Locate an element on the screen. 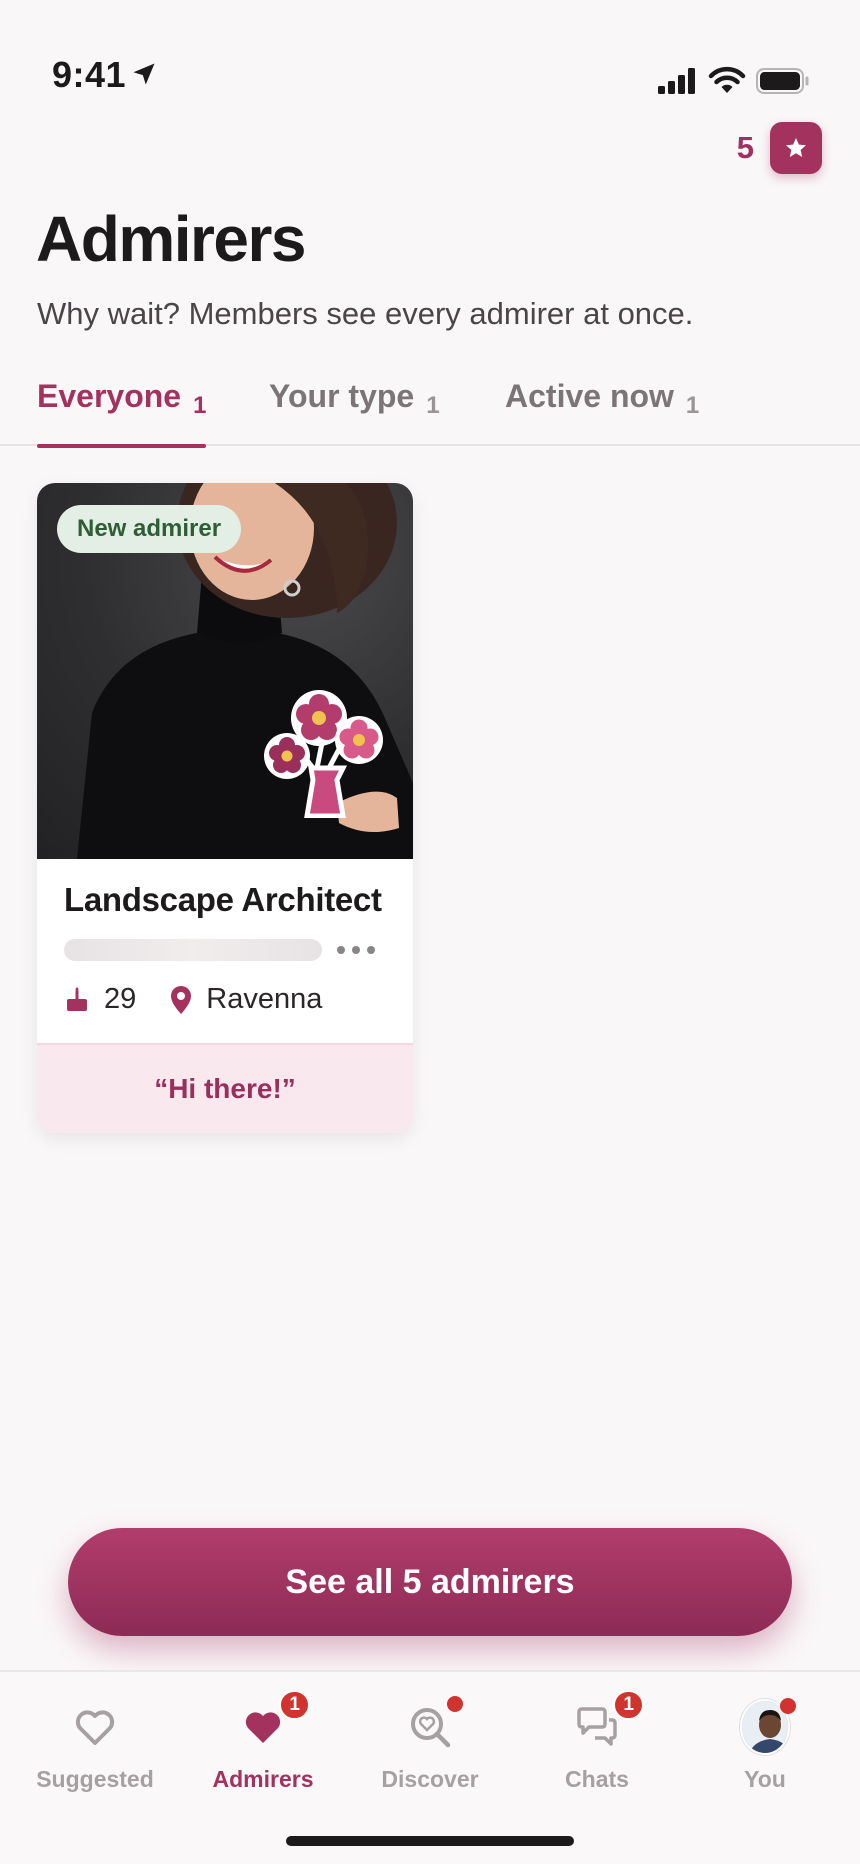  chat-bubbles-icon: 1 is located at coordinates (608, 1721).